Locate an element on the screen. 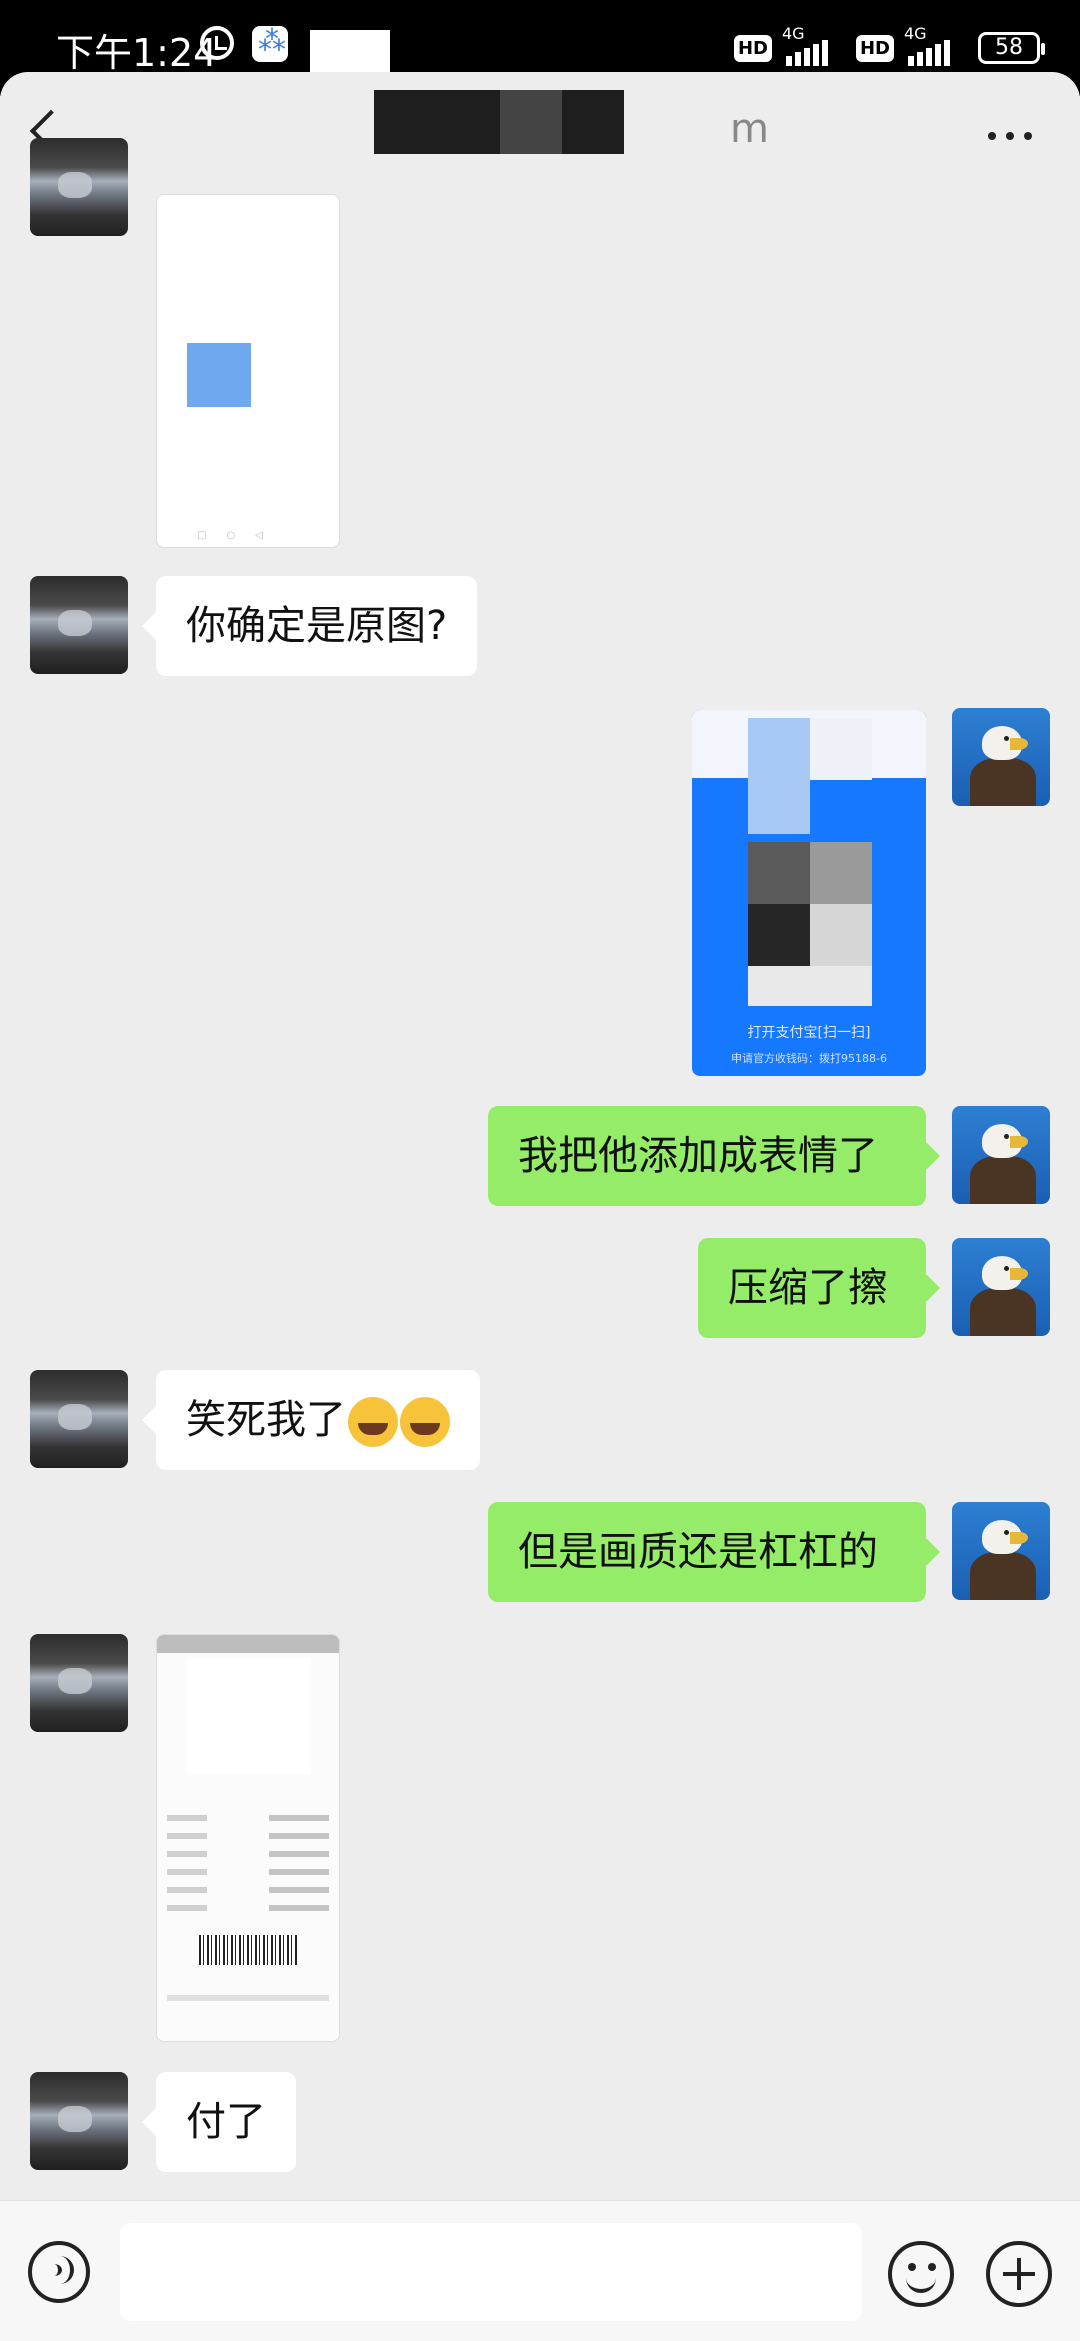  image-nav-bar: □○◁ is located at coordinates (240, 535).